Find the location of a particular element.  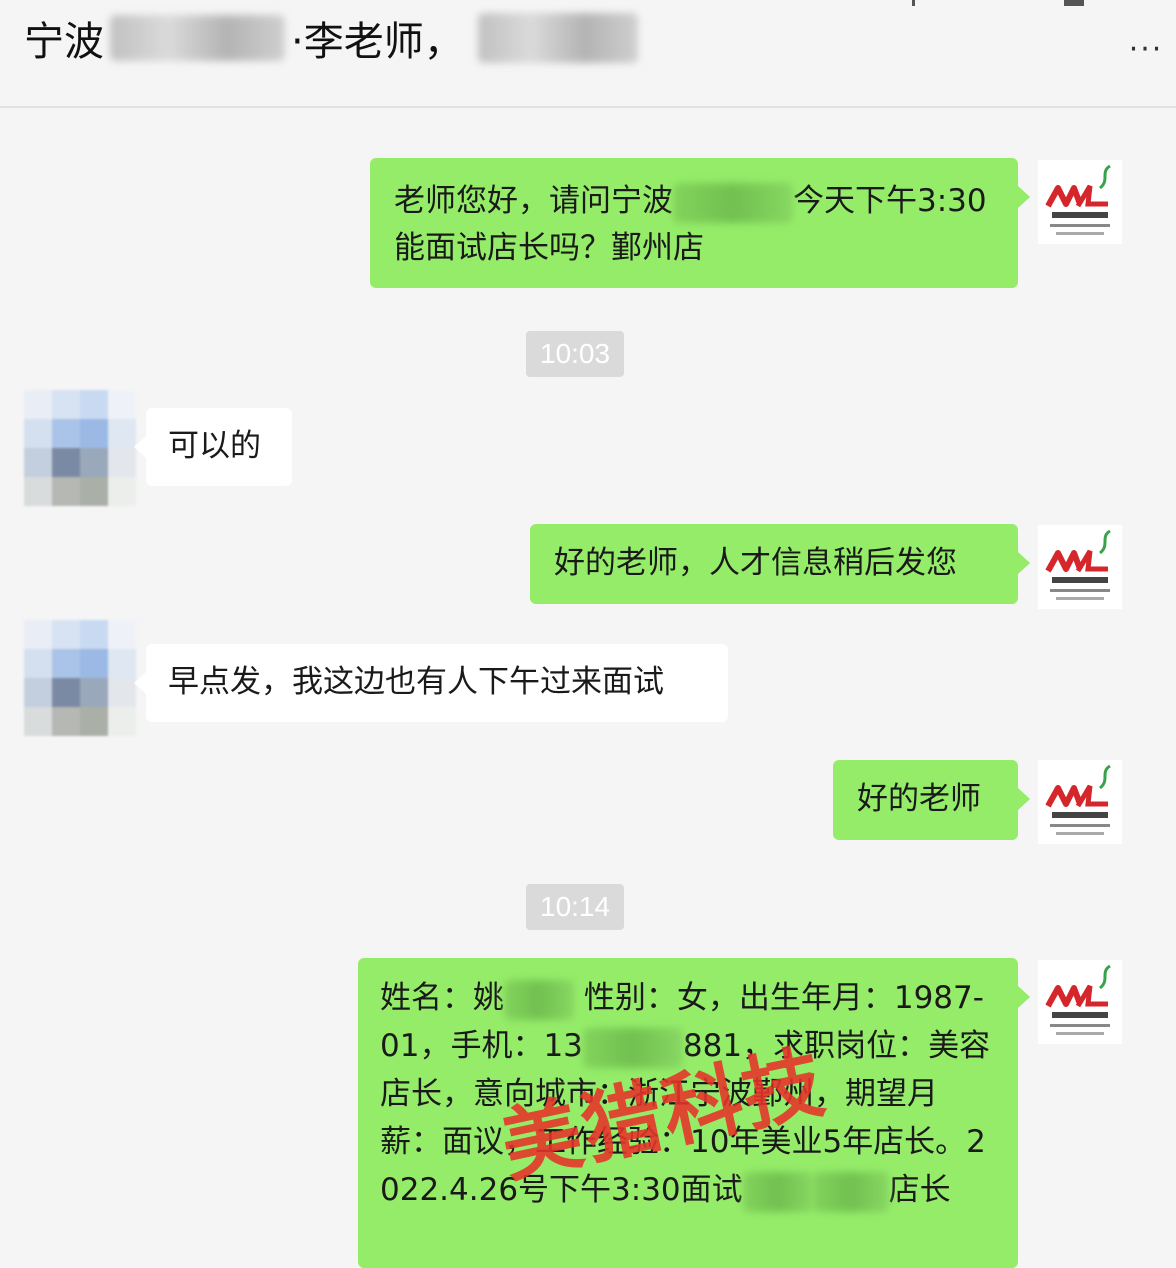

message-bubble-incoming: 可以的 is located at coordinates (213, 447).